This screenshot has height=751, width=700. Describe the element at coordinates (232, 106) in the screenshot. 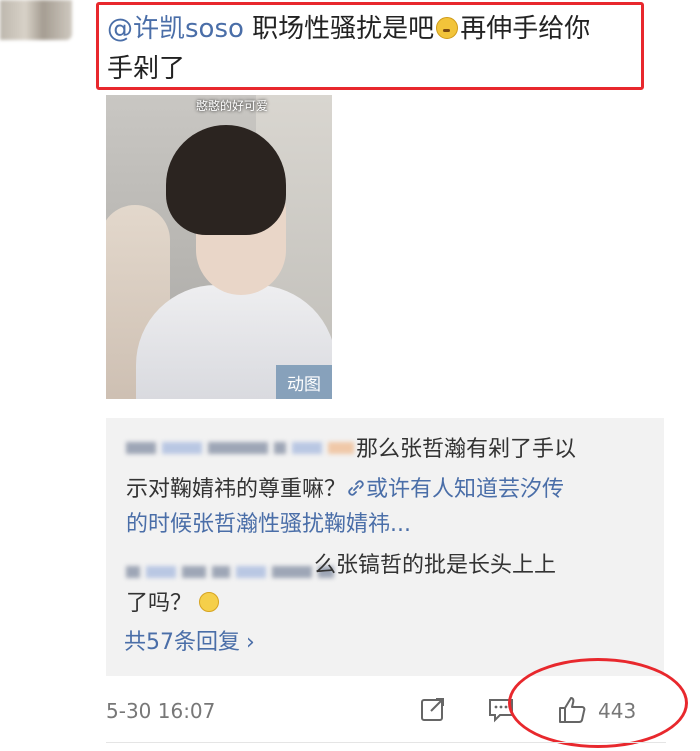

I see `gif-caption: 憨憨的好可爱` at that location.